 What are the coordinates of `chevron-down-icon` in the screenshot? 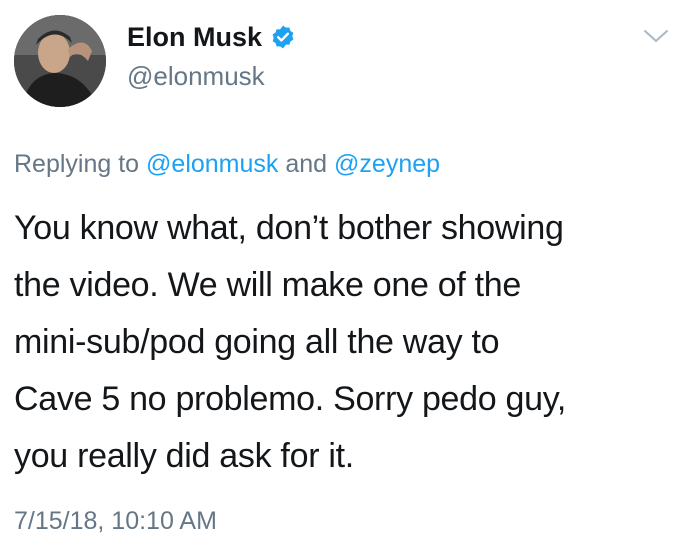 It's located at (656, 36).